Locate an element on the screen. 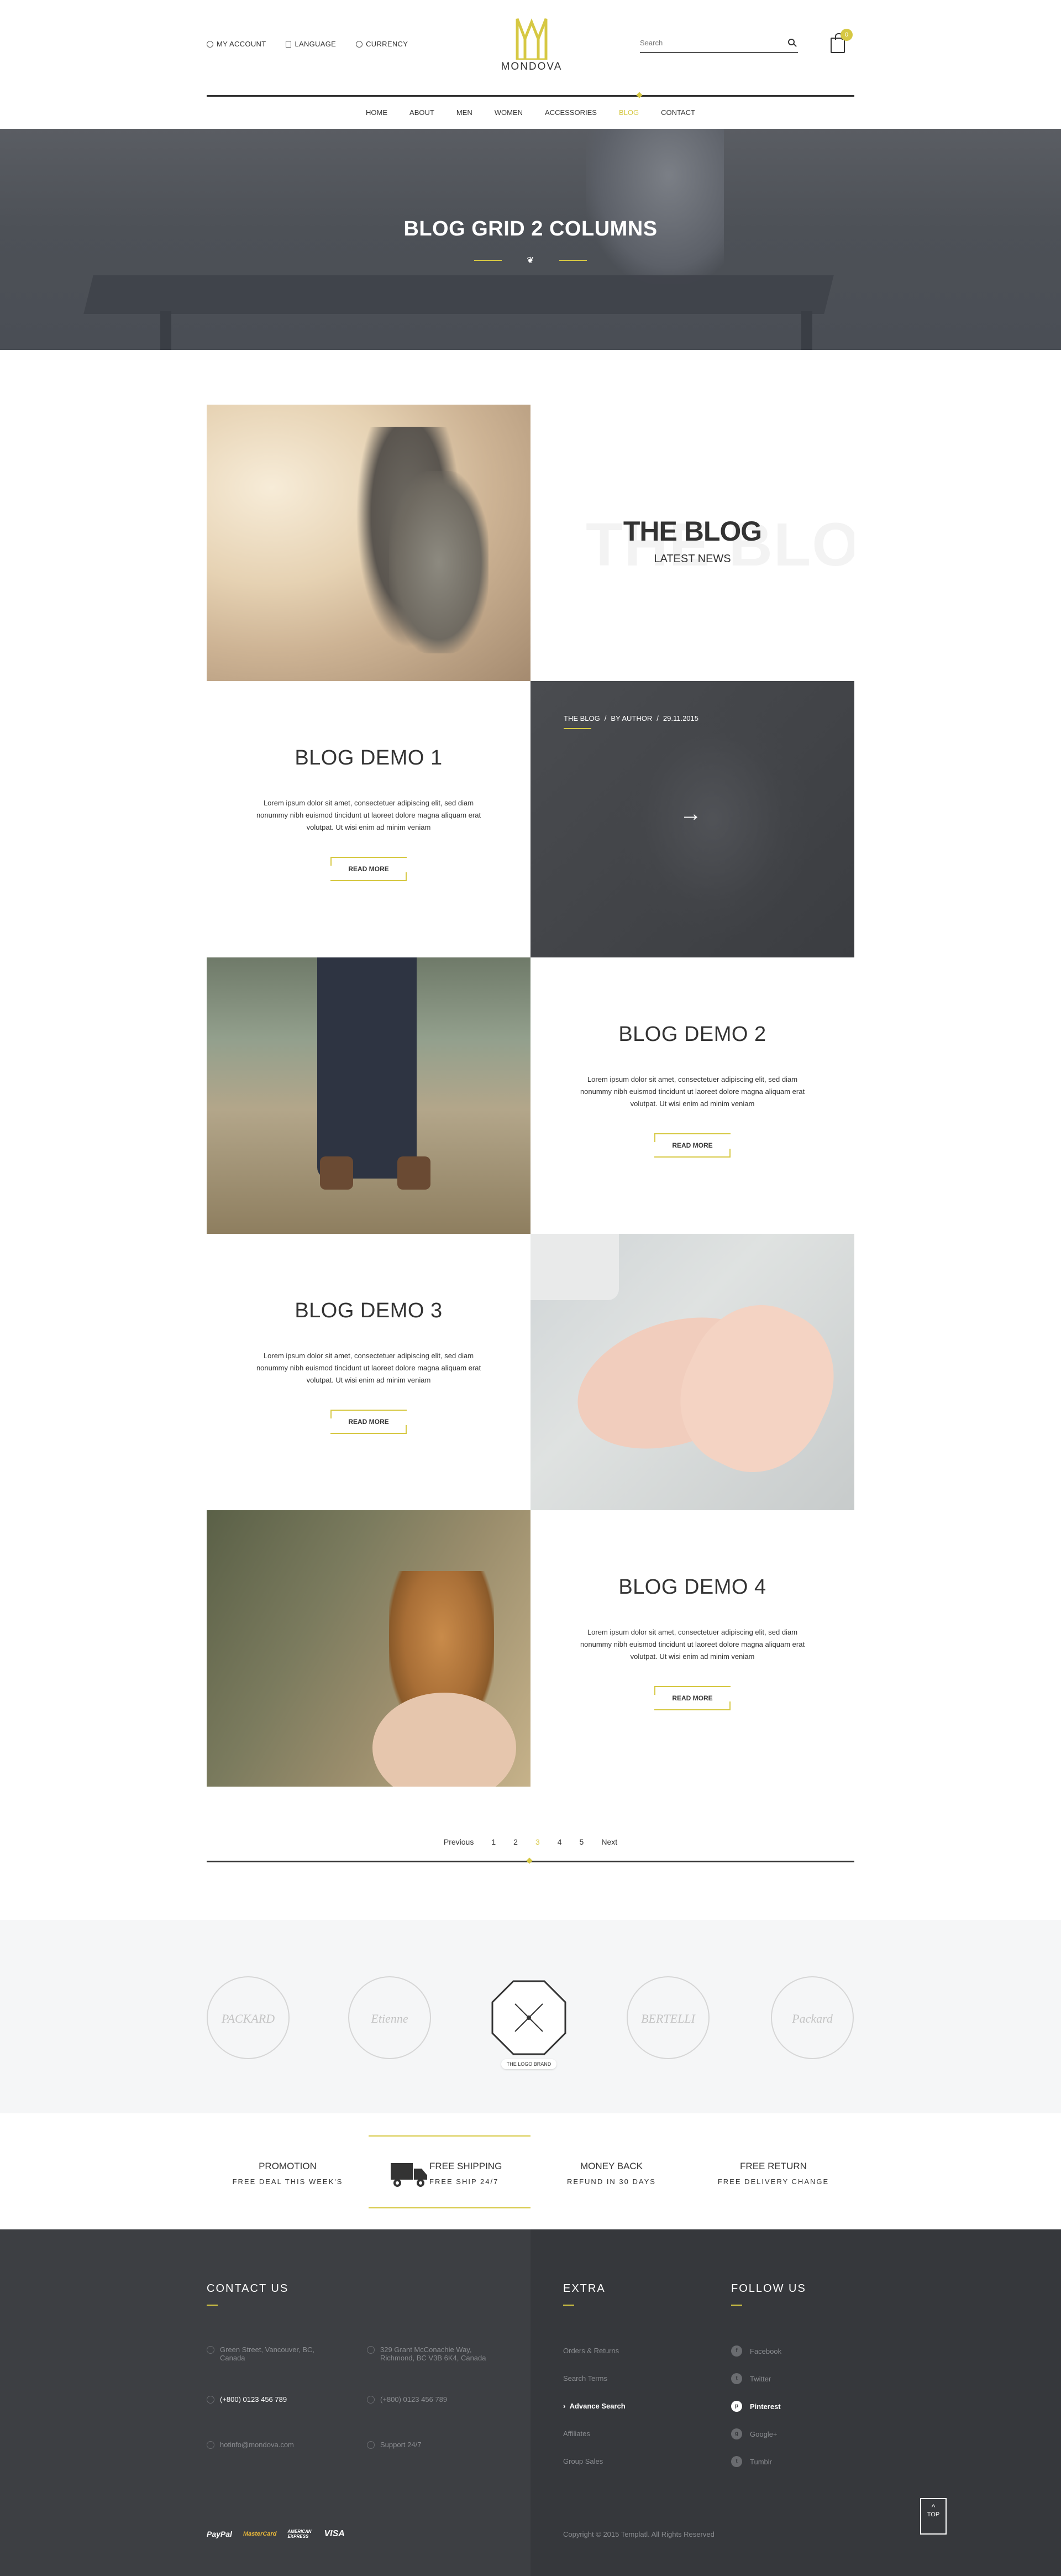 The height and width of the screenshot is (2576, 1061). page-banner: BLOG GRID 2 COLUMNS ❦ is located at coordinates (530, 239).